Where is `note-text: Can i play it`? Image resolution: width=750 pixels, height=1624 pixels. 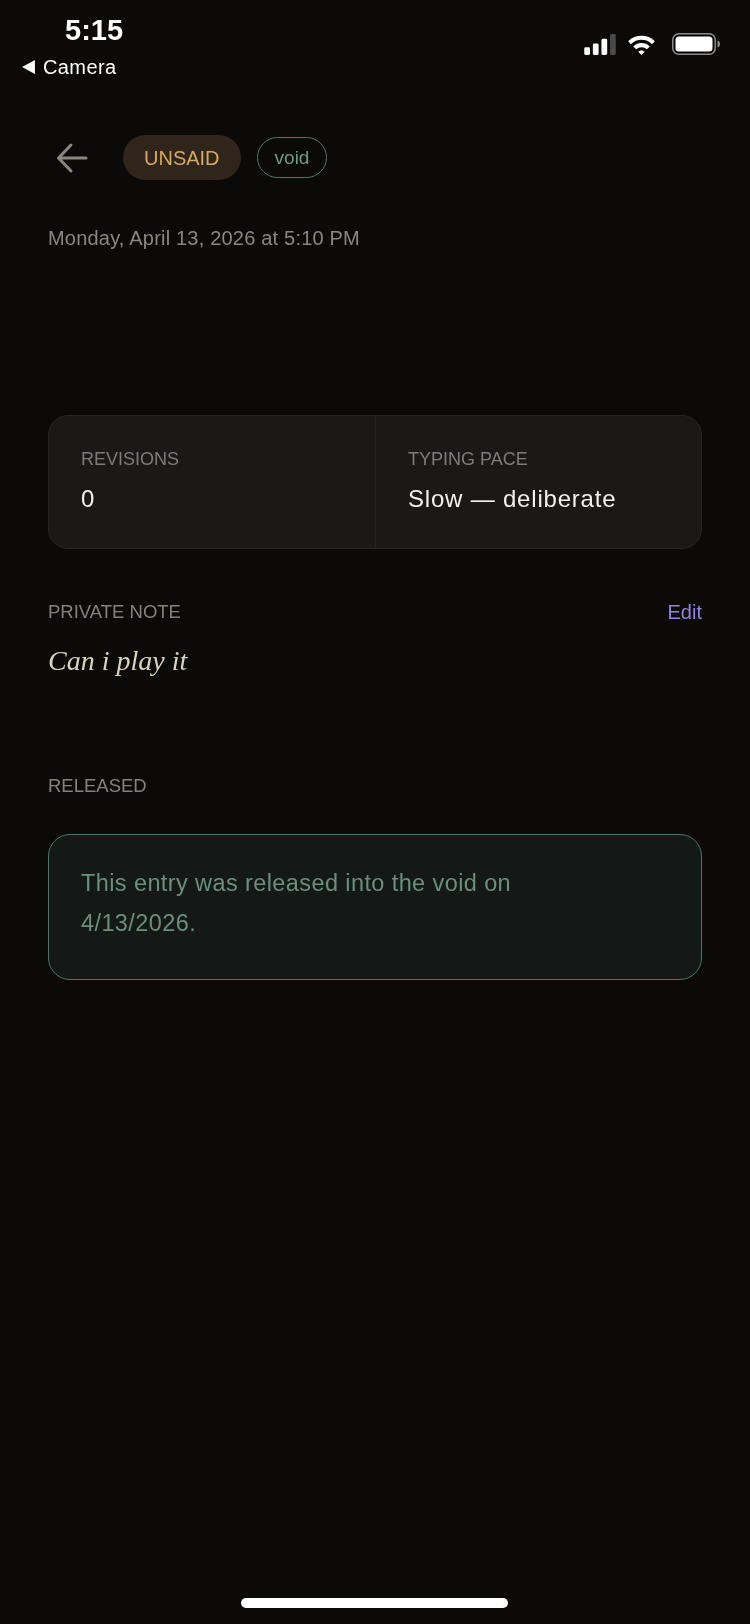
note-text: Can i play it is located at coordinates (118, 661).